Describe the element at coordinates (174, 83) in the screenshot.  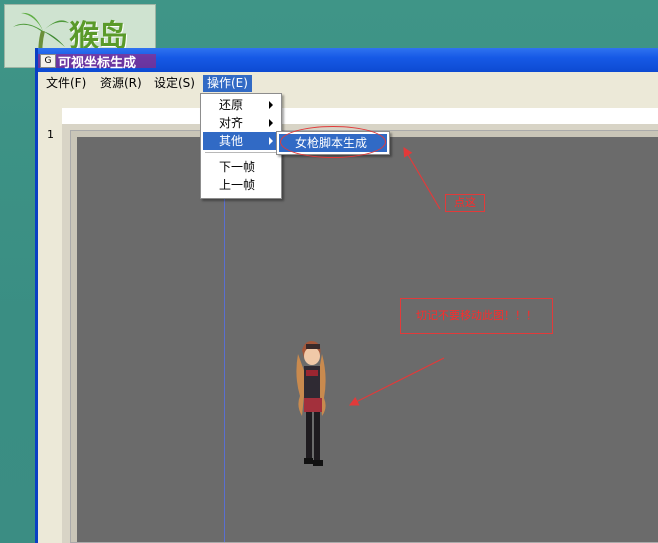
I see `menu-settings: 设定(S)` at that location.